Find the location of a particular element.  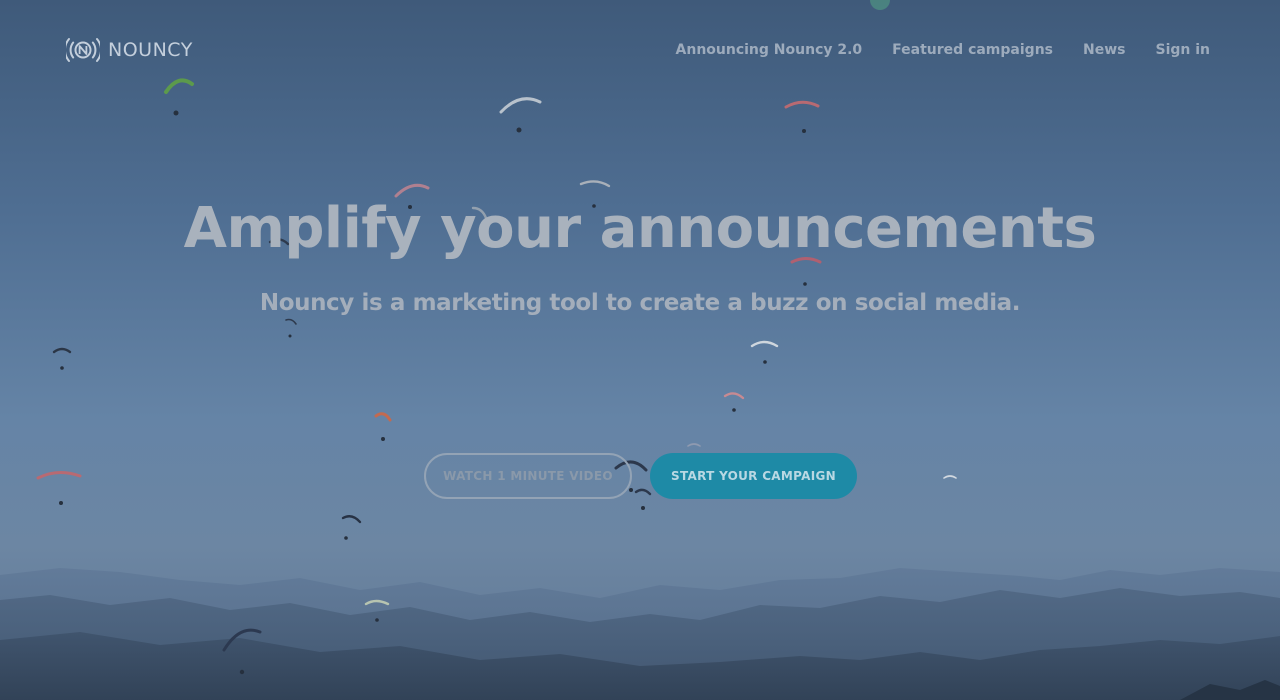

watch-video-button: WATCH 1 MINUTE VIDEO is located at coordinates (528, 476).